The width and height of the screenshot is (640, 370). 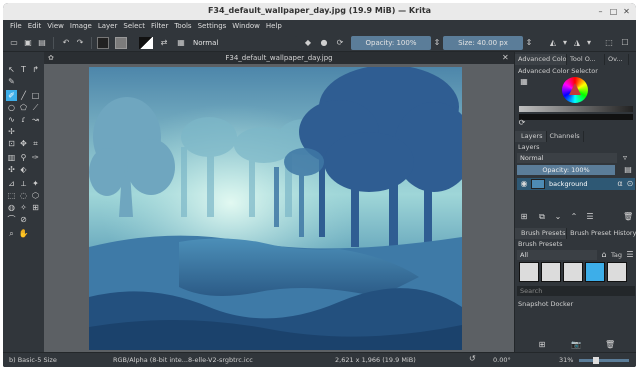 I want to click on menu-edit: Edit, so click(x=35, y=27).